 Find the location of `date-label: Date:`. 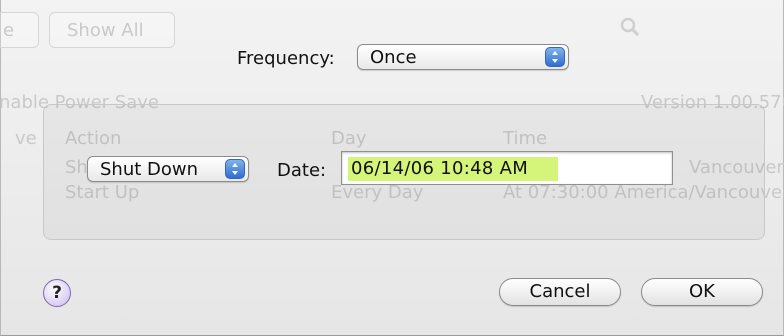

date-label: Date: is located at coordinates (302, 170).